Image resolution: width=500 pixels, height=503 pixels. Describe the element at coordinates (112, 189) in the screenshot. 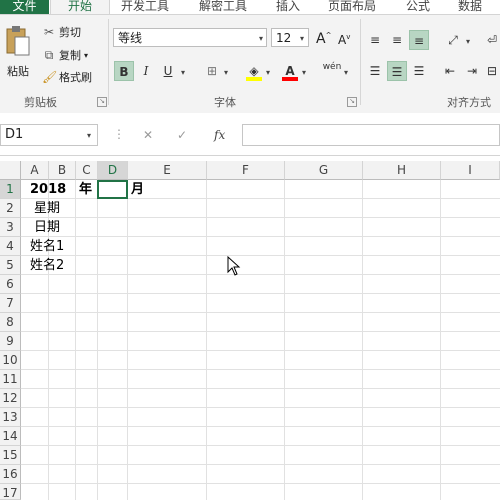

I see `selected-cell-d1` at that location.